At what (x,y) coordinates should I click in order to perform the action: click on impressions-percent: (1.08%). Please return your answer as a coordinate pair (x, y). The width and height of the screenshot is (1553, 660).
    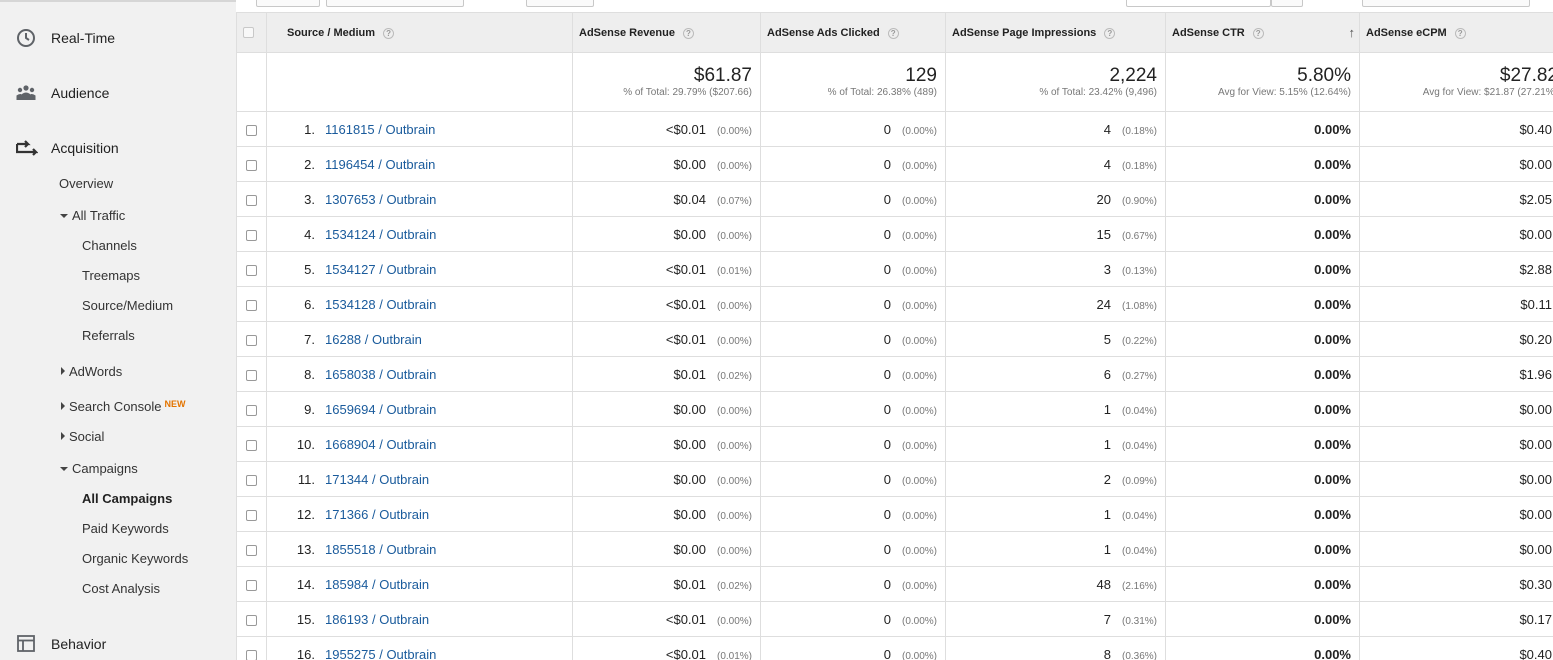
    Looking at the image, I should click on (1139, 306).